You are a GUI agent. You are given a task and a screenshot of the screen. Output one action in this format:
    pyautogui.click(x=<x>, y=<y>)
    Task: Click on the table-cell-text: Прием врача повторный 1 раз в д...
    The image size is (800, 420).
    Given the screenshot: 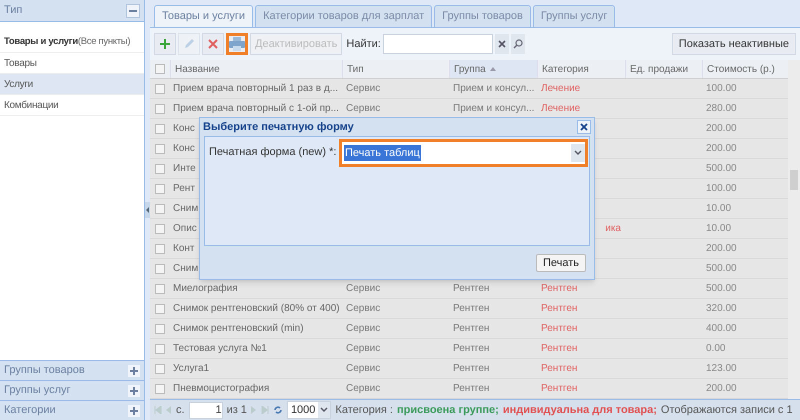 What is the action you would take?
    pyautogui.click(x=255, y=89)
    